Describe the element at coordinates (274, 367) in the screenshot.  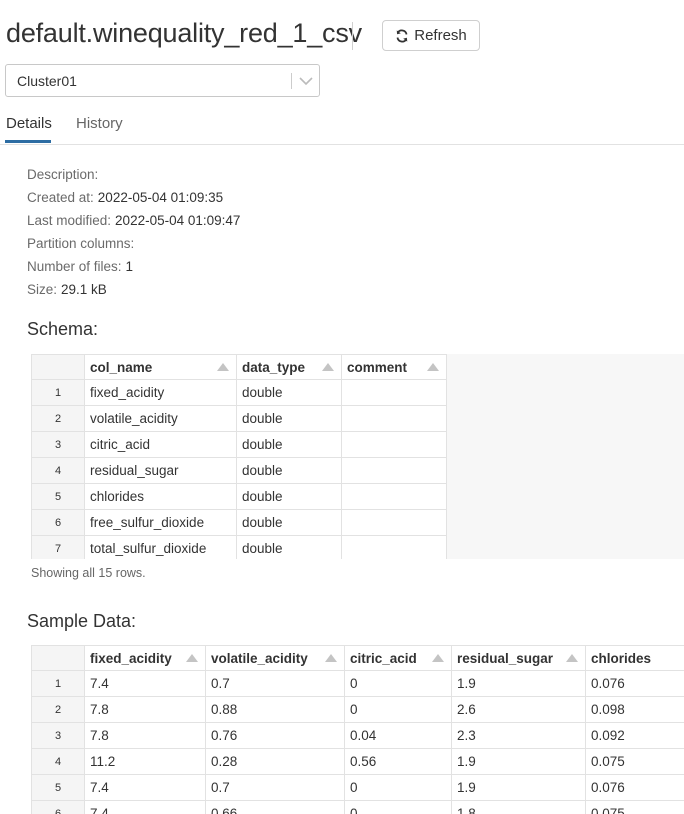
I see `column-header-label: data_type` at that location.